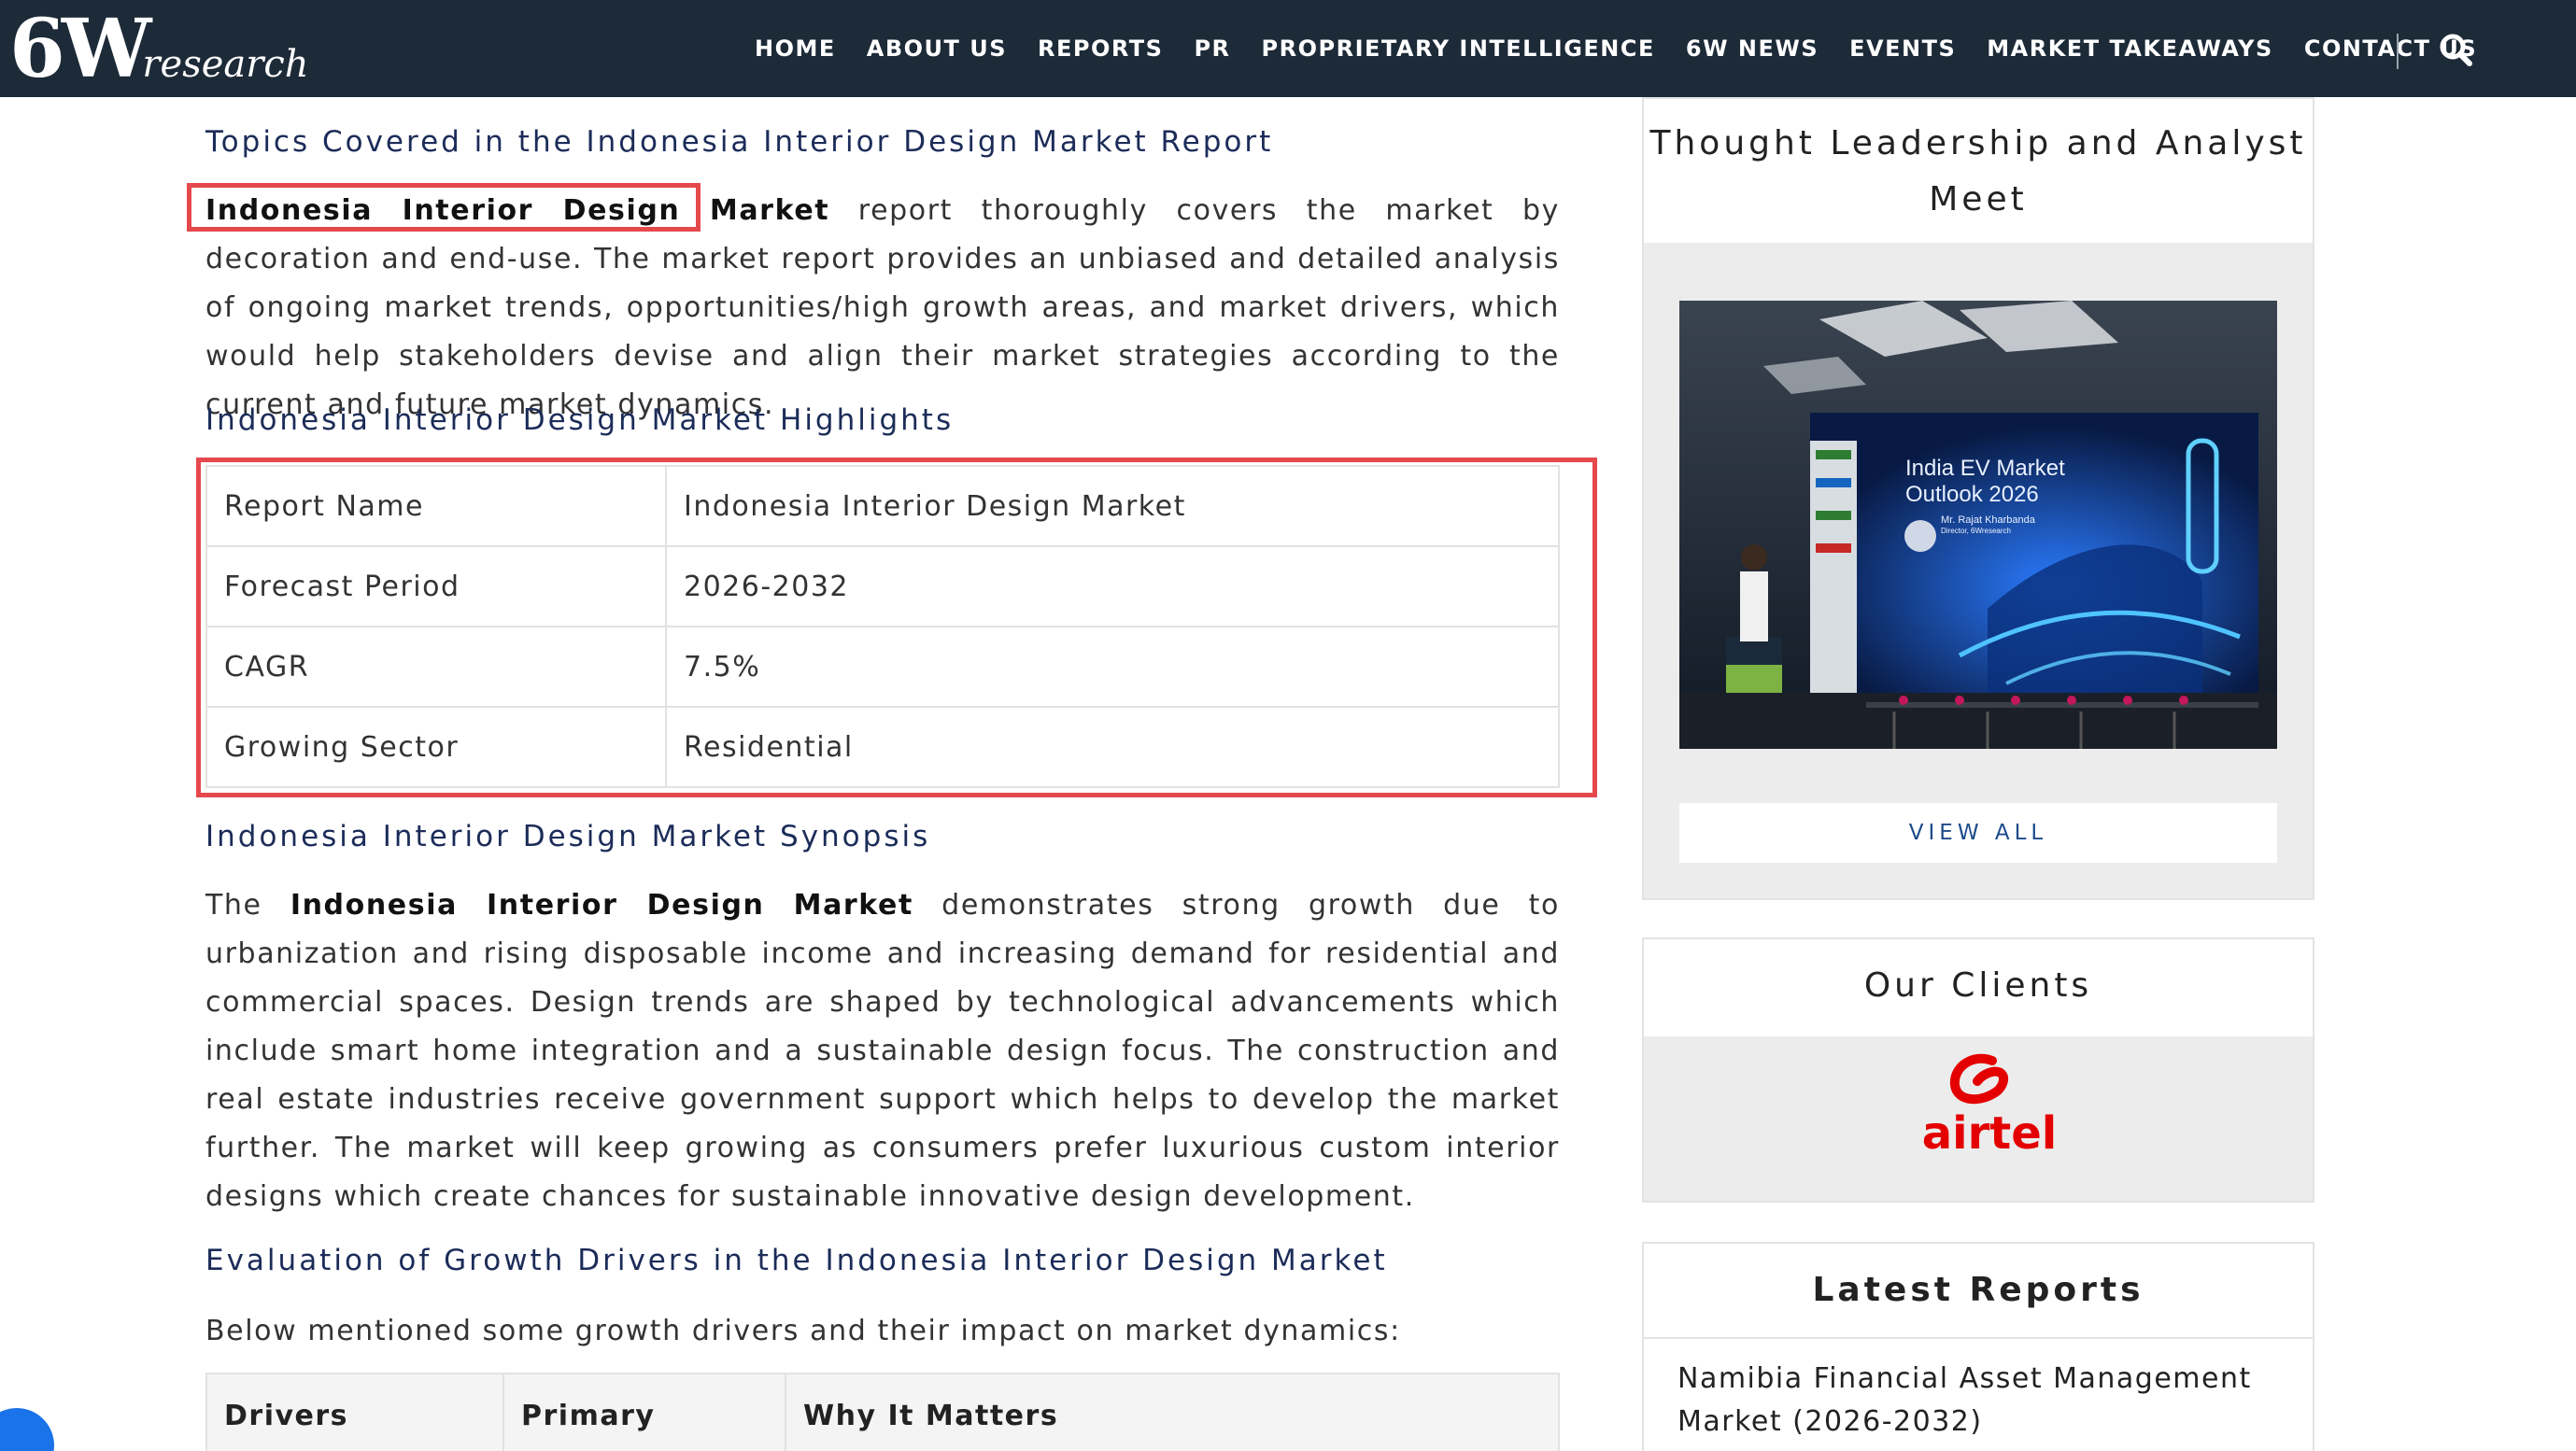  I want to click on highlight-value: Residential, so click(1112, 747).